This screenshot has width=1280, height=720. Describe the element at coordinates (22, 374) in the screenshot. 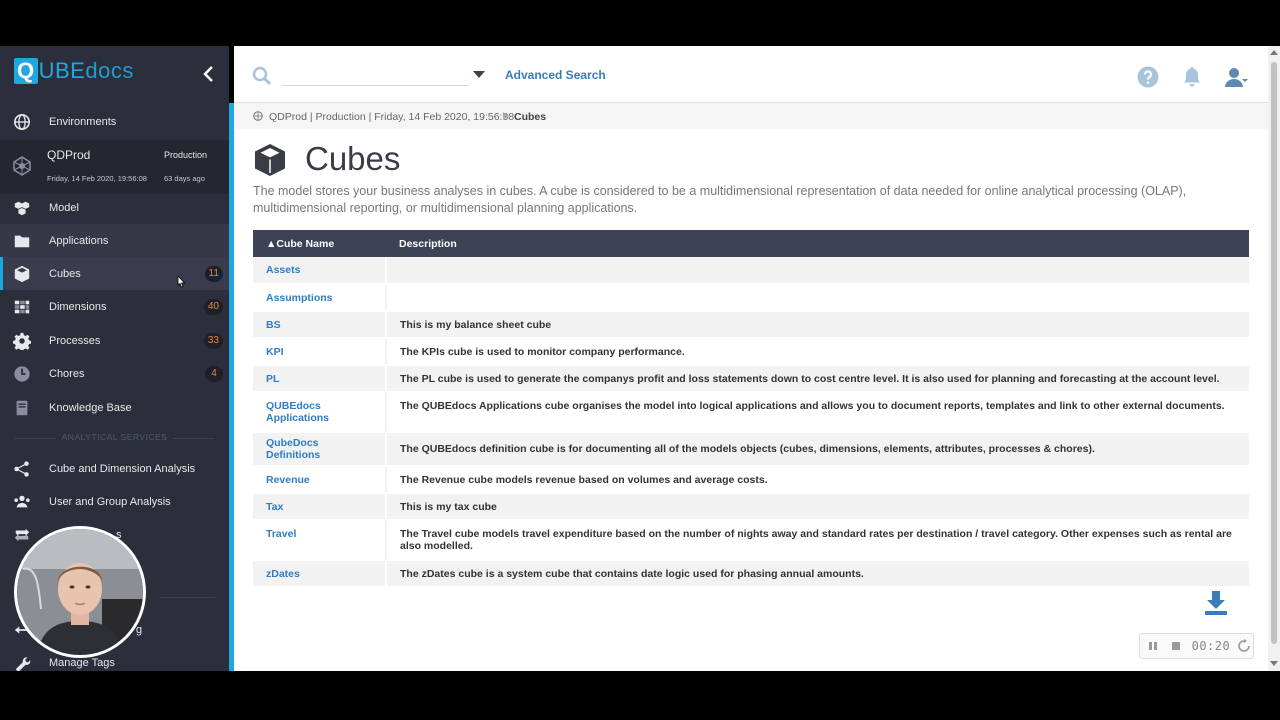

I see `clock-icon` at that location.